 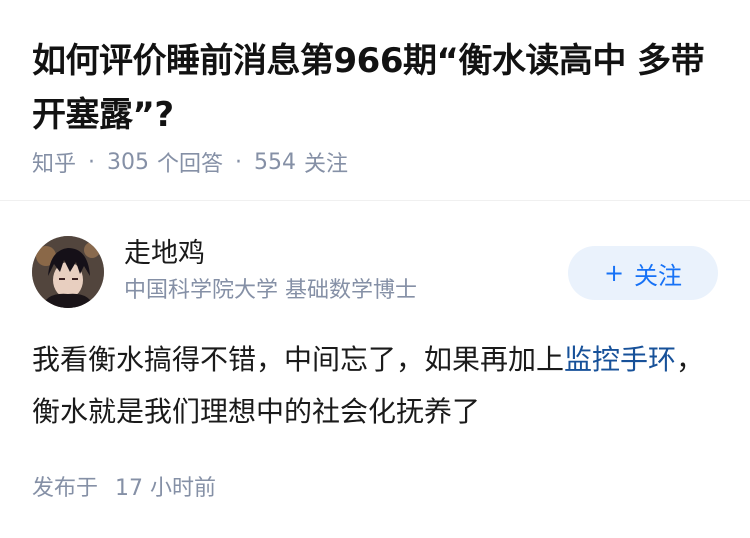 I want to click on follow-count-label: 关注, so click(x=326, y=164).